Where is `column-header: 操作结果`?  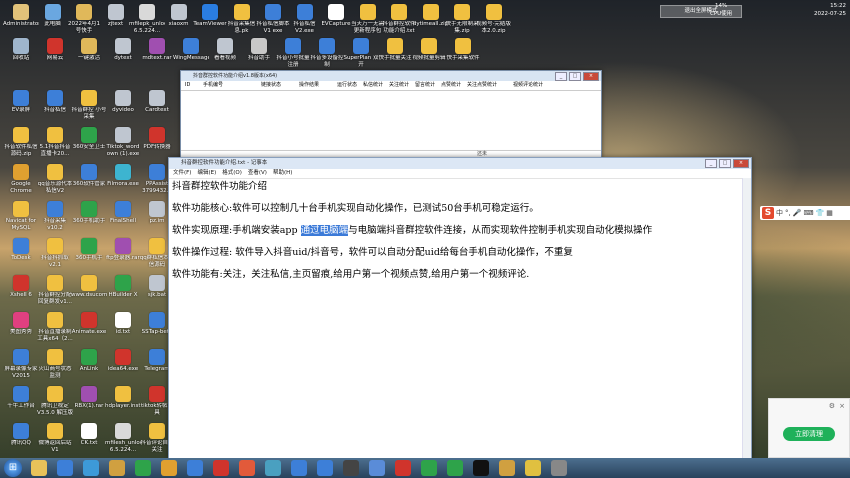 column-header: 操作结果 is located at coordinates (314, 85).